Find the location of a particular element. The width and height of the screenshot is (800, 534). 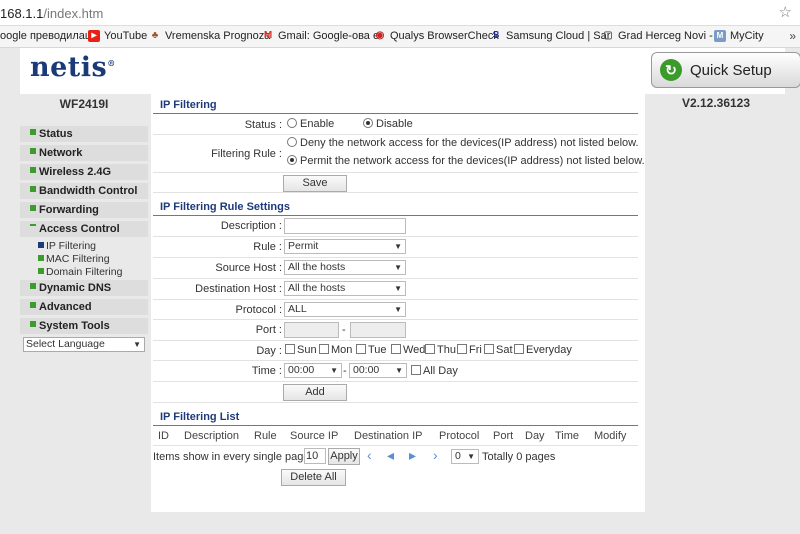

day-mon-checkbox: Mon is located at coordinates (335, 350).